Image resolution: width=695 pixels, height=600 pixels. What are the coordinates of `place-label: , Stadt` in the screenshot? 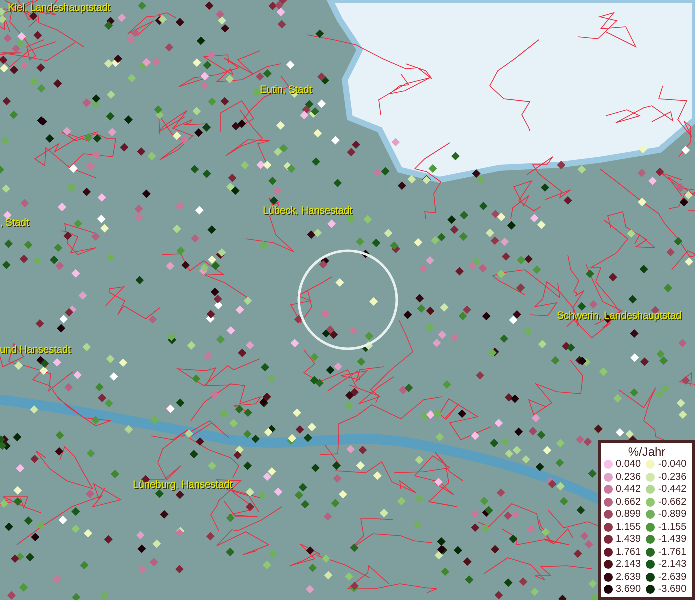 It's located at (14, 223).